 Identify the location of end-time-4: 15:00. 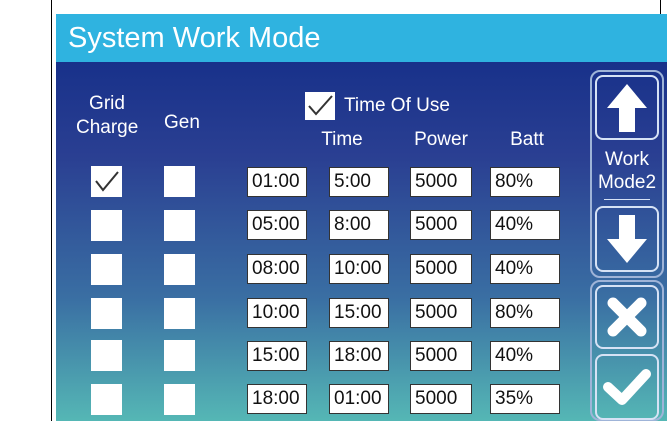
(359, 313).